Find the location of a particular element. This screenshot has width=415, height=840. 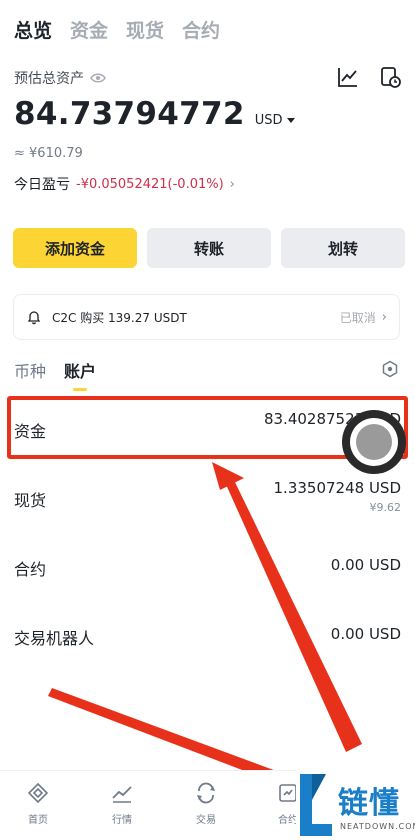

nav-label: 行情 is located at coordinates (122, 820).